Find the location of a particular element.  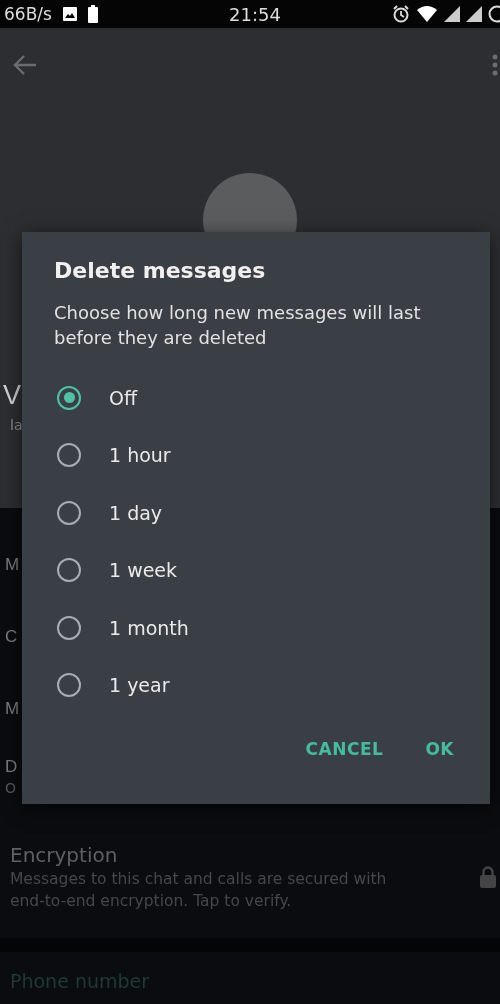

wifi-icon is located at coordinates (427, 14).